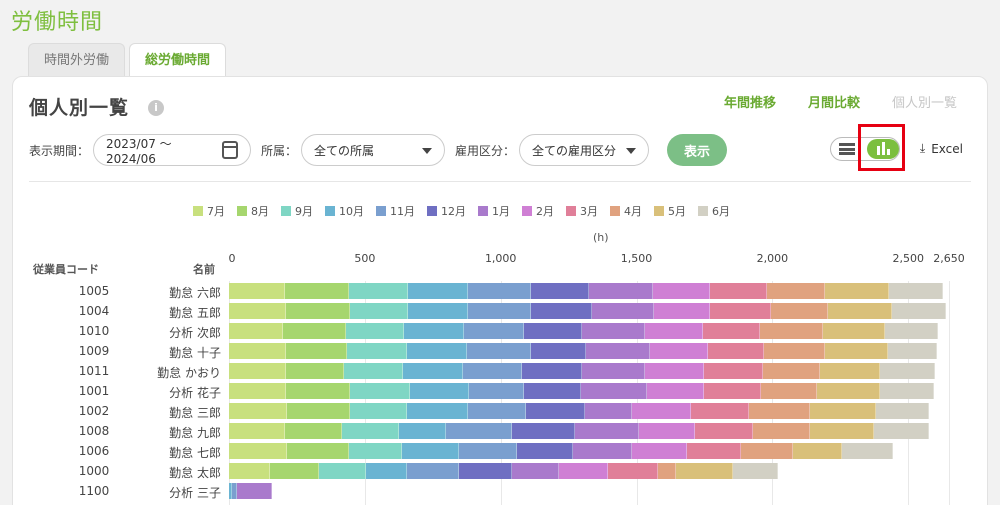 This screenshot has width=1000, height=505. I want to click on employment-select: 全ての雇用区分, so click(584, 150).